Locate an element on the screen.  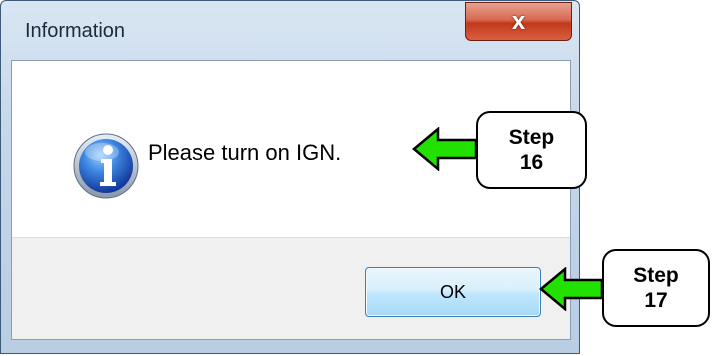
step-number: 16 is located at coordinates (531, 162).